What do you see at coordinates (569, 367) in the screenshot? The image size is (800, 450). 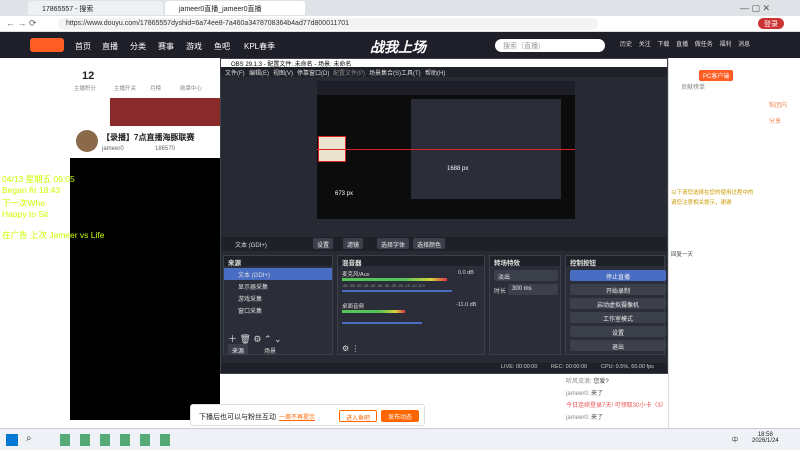 I see `rec-status: REC: 00:00:00` at bounding box center [569, 367].